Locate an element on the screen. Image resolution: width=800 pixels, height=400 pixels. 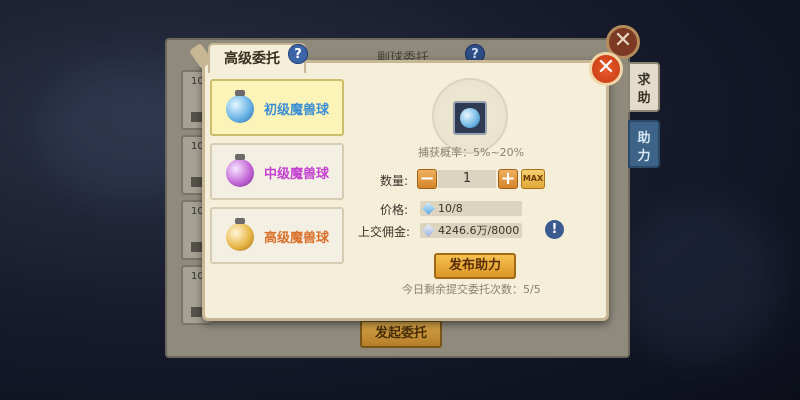
background-glow is located at coordinates (700, 280).